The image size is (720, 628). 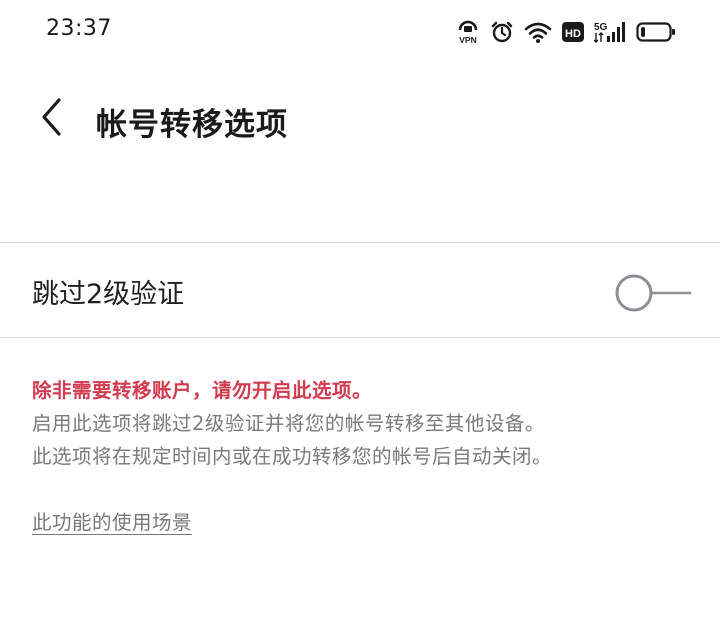 I want to click on header: 帐号转移选项, so click(x=360, y=120).